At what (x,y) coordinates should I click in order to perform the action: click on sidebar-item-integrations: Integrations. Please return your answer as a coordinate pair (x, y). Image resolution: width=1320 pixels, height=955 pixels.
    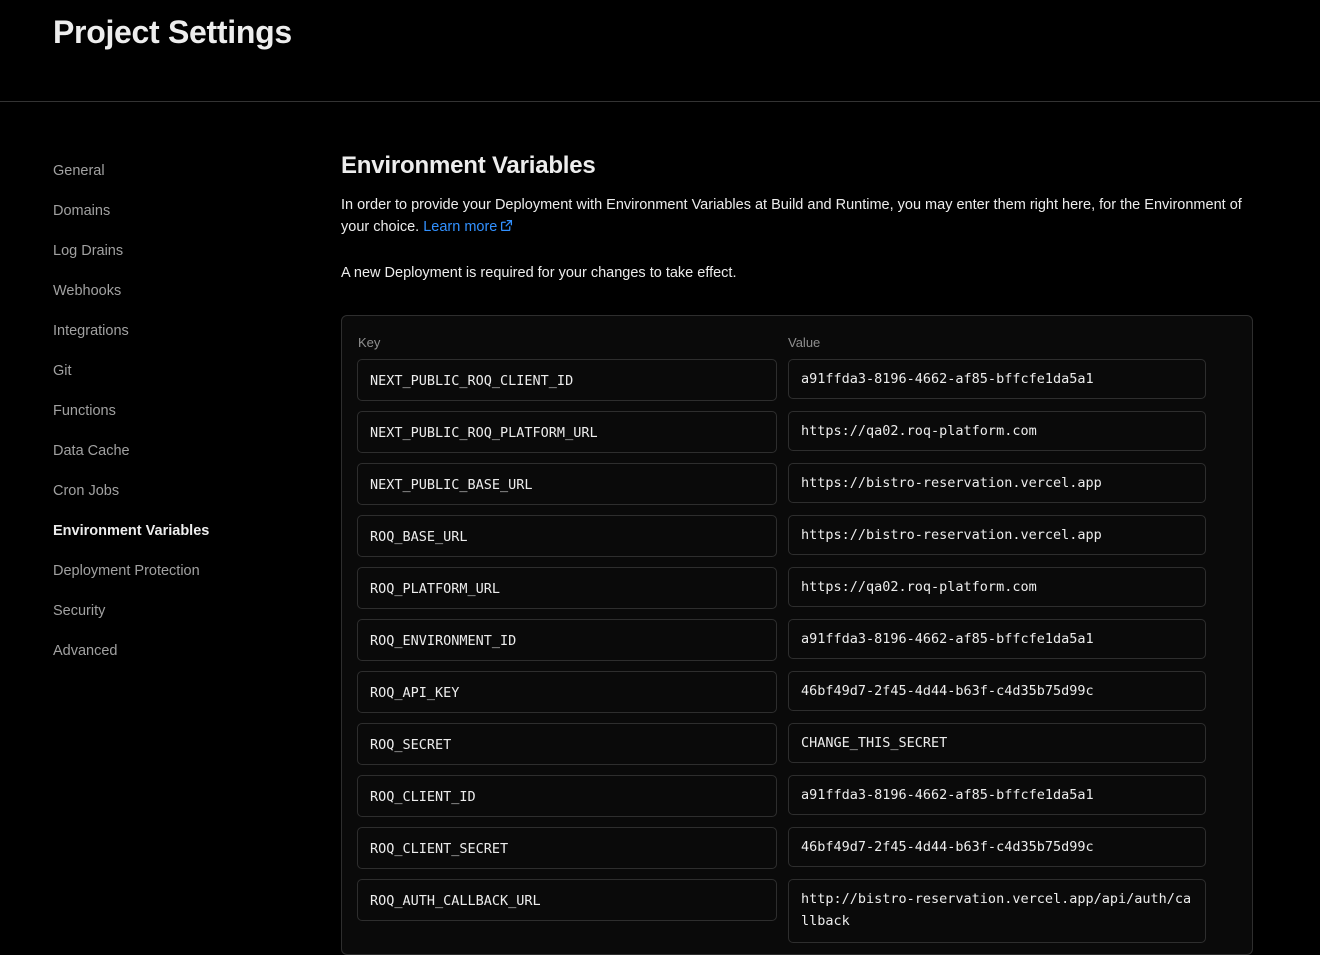
    Looking at the image, I should click on (173, 340).